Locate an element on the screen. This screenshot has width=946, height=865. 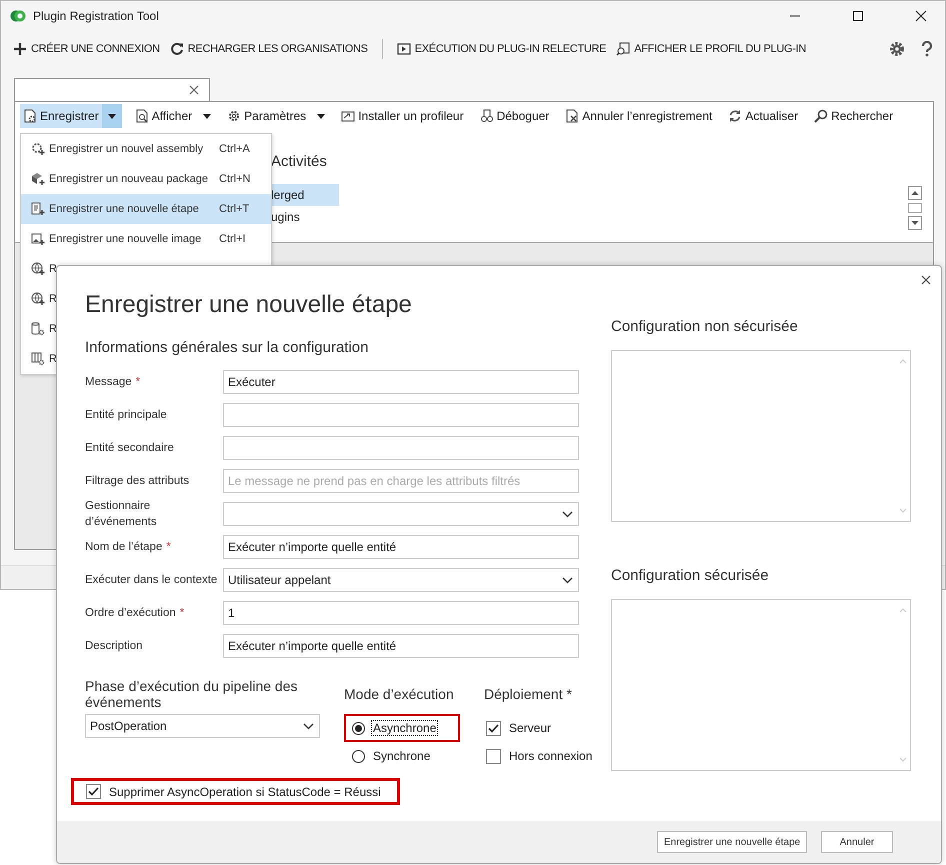
window-title: Plugin Registration Tool is located at coordinates (96, 16).